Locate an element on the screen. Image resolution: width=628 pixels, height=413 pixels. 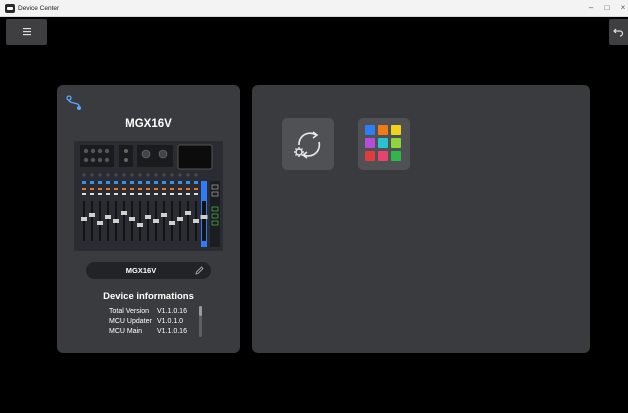
back-button is located at coordinates (618, 32).